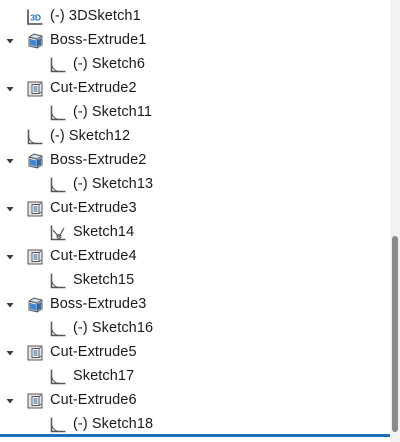 This screenshot has width=400, height=442. I want to click on tree-item: 3D (-) 3DSketch1, so click(195, 17).